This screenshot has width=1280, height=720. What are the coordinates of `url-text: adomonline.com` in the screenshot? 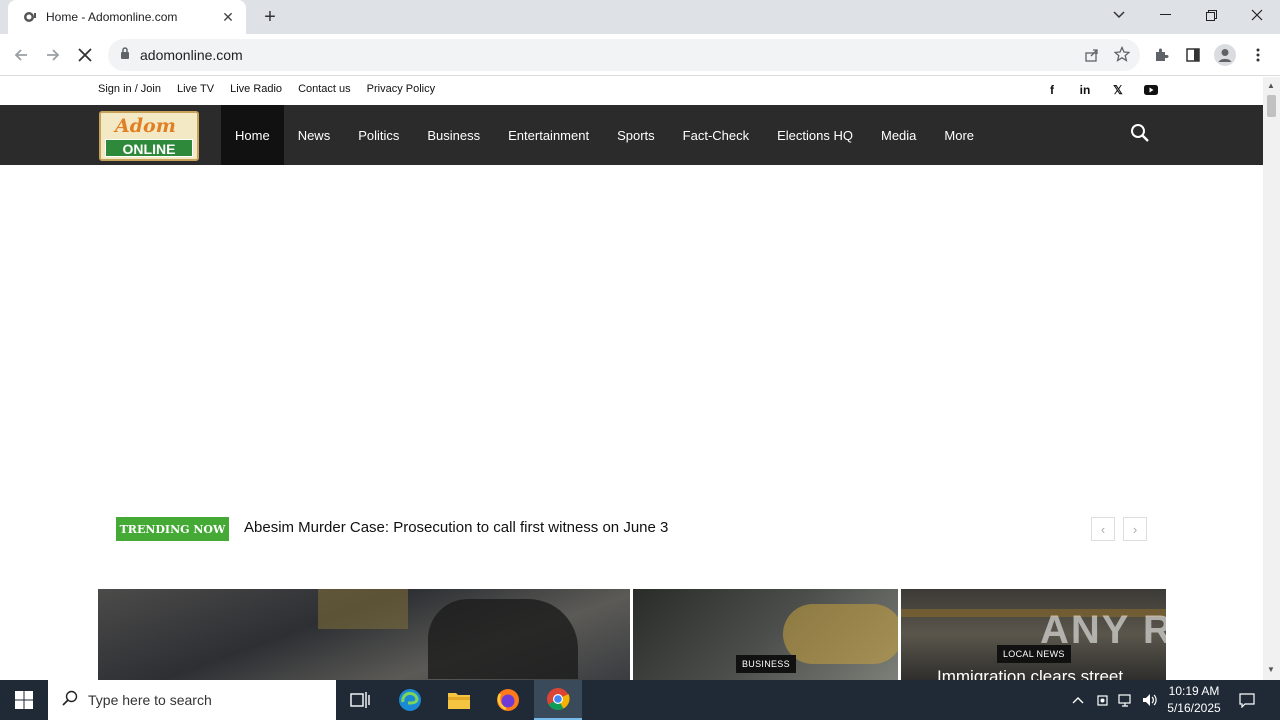 It's located at (191, 55).